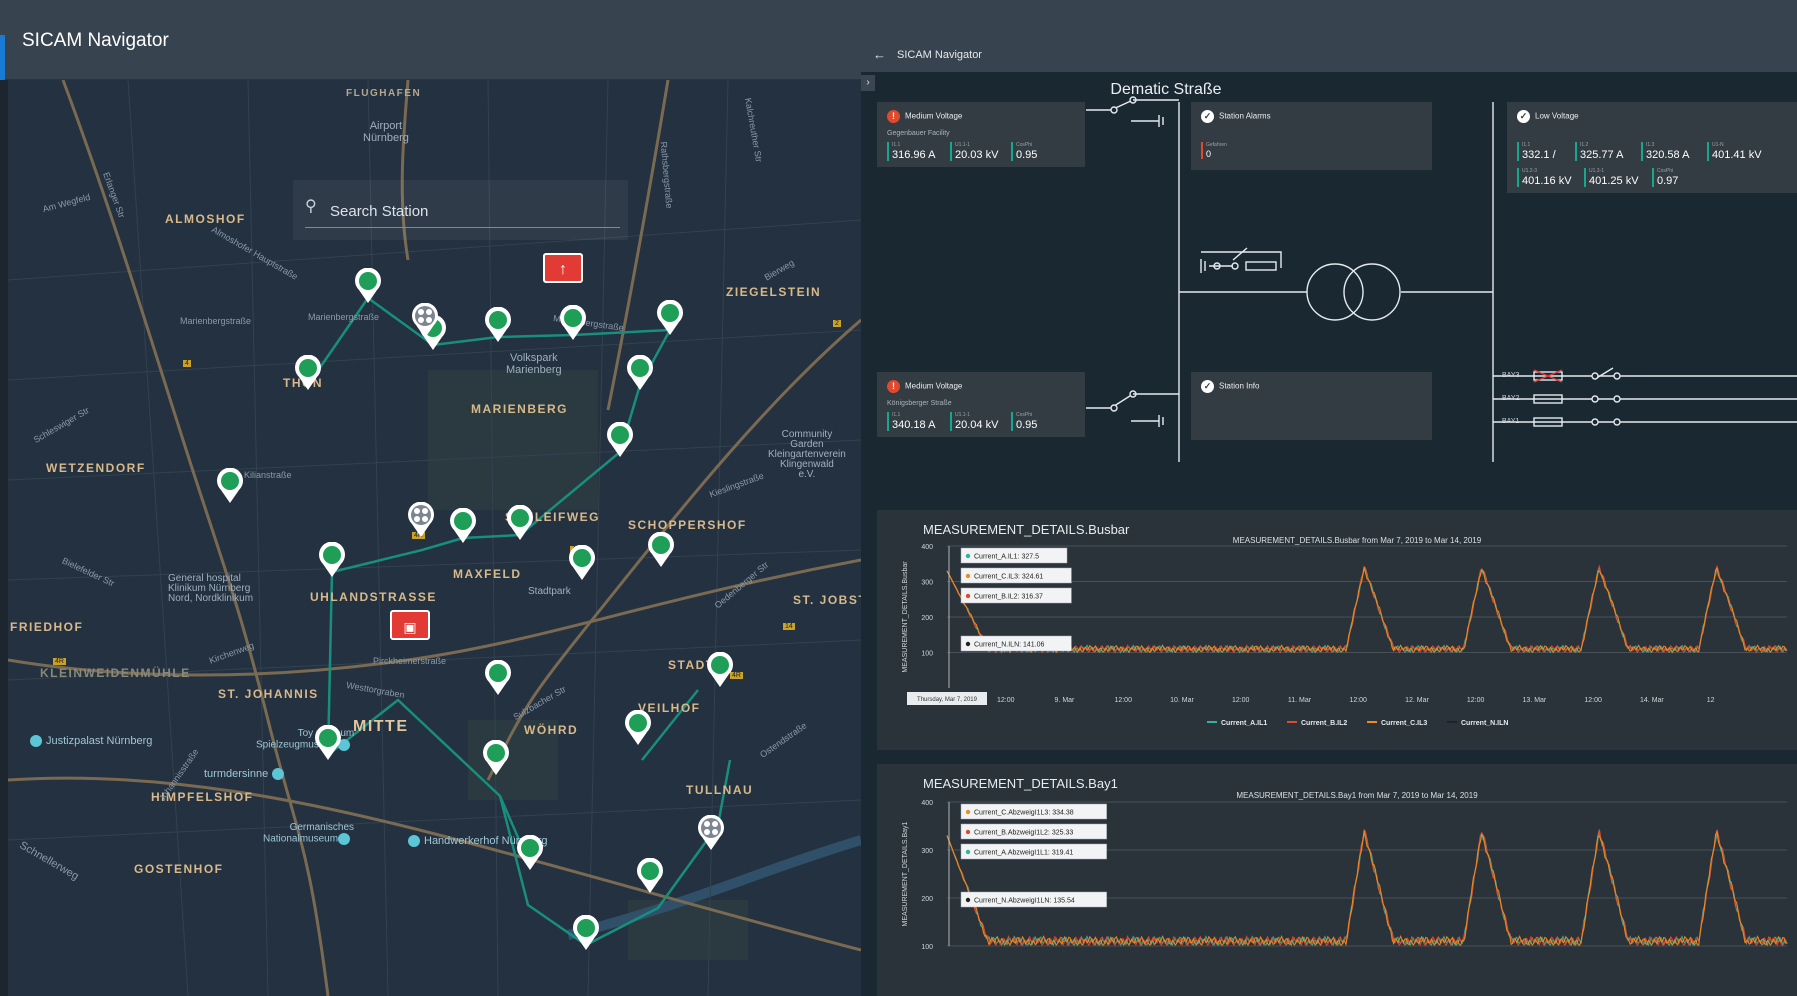  I want to click on x-tick-label: 11. Mar, so click(1300, 700).